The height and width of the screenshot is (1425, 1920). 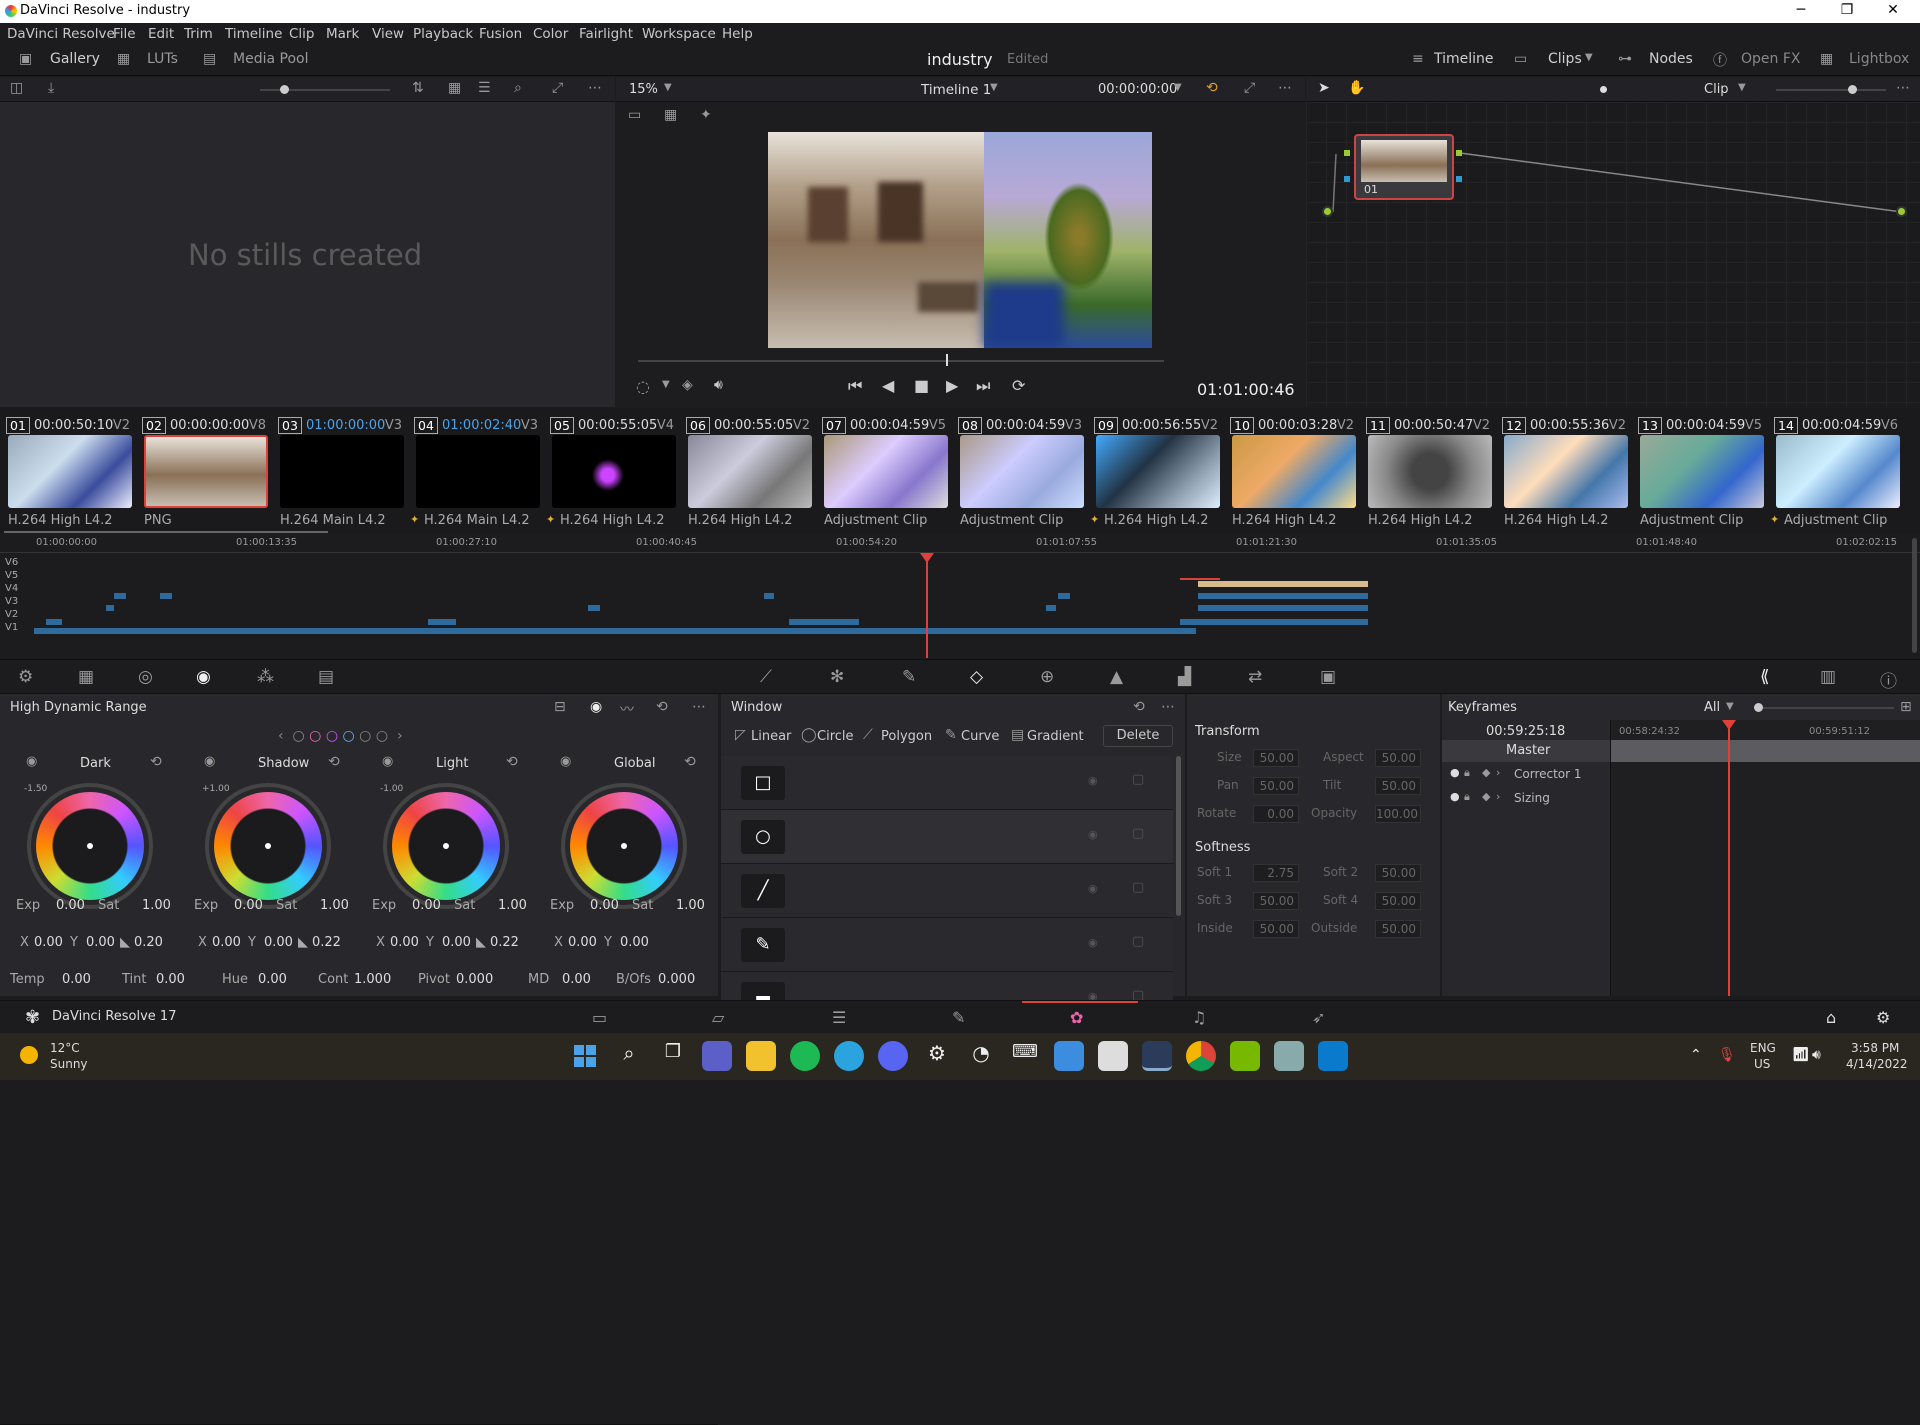 I want to click on timeline-toggle: Timeline, so click(x=1464, y=59).